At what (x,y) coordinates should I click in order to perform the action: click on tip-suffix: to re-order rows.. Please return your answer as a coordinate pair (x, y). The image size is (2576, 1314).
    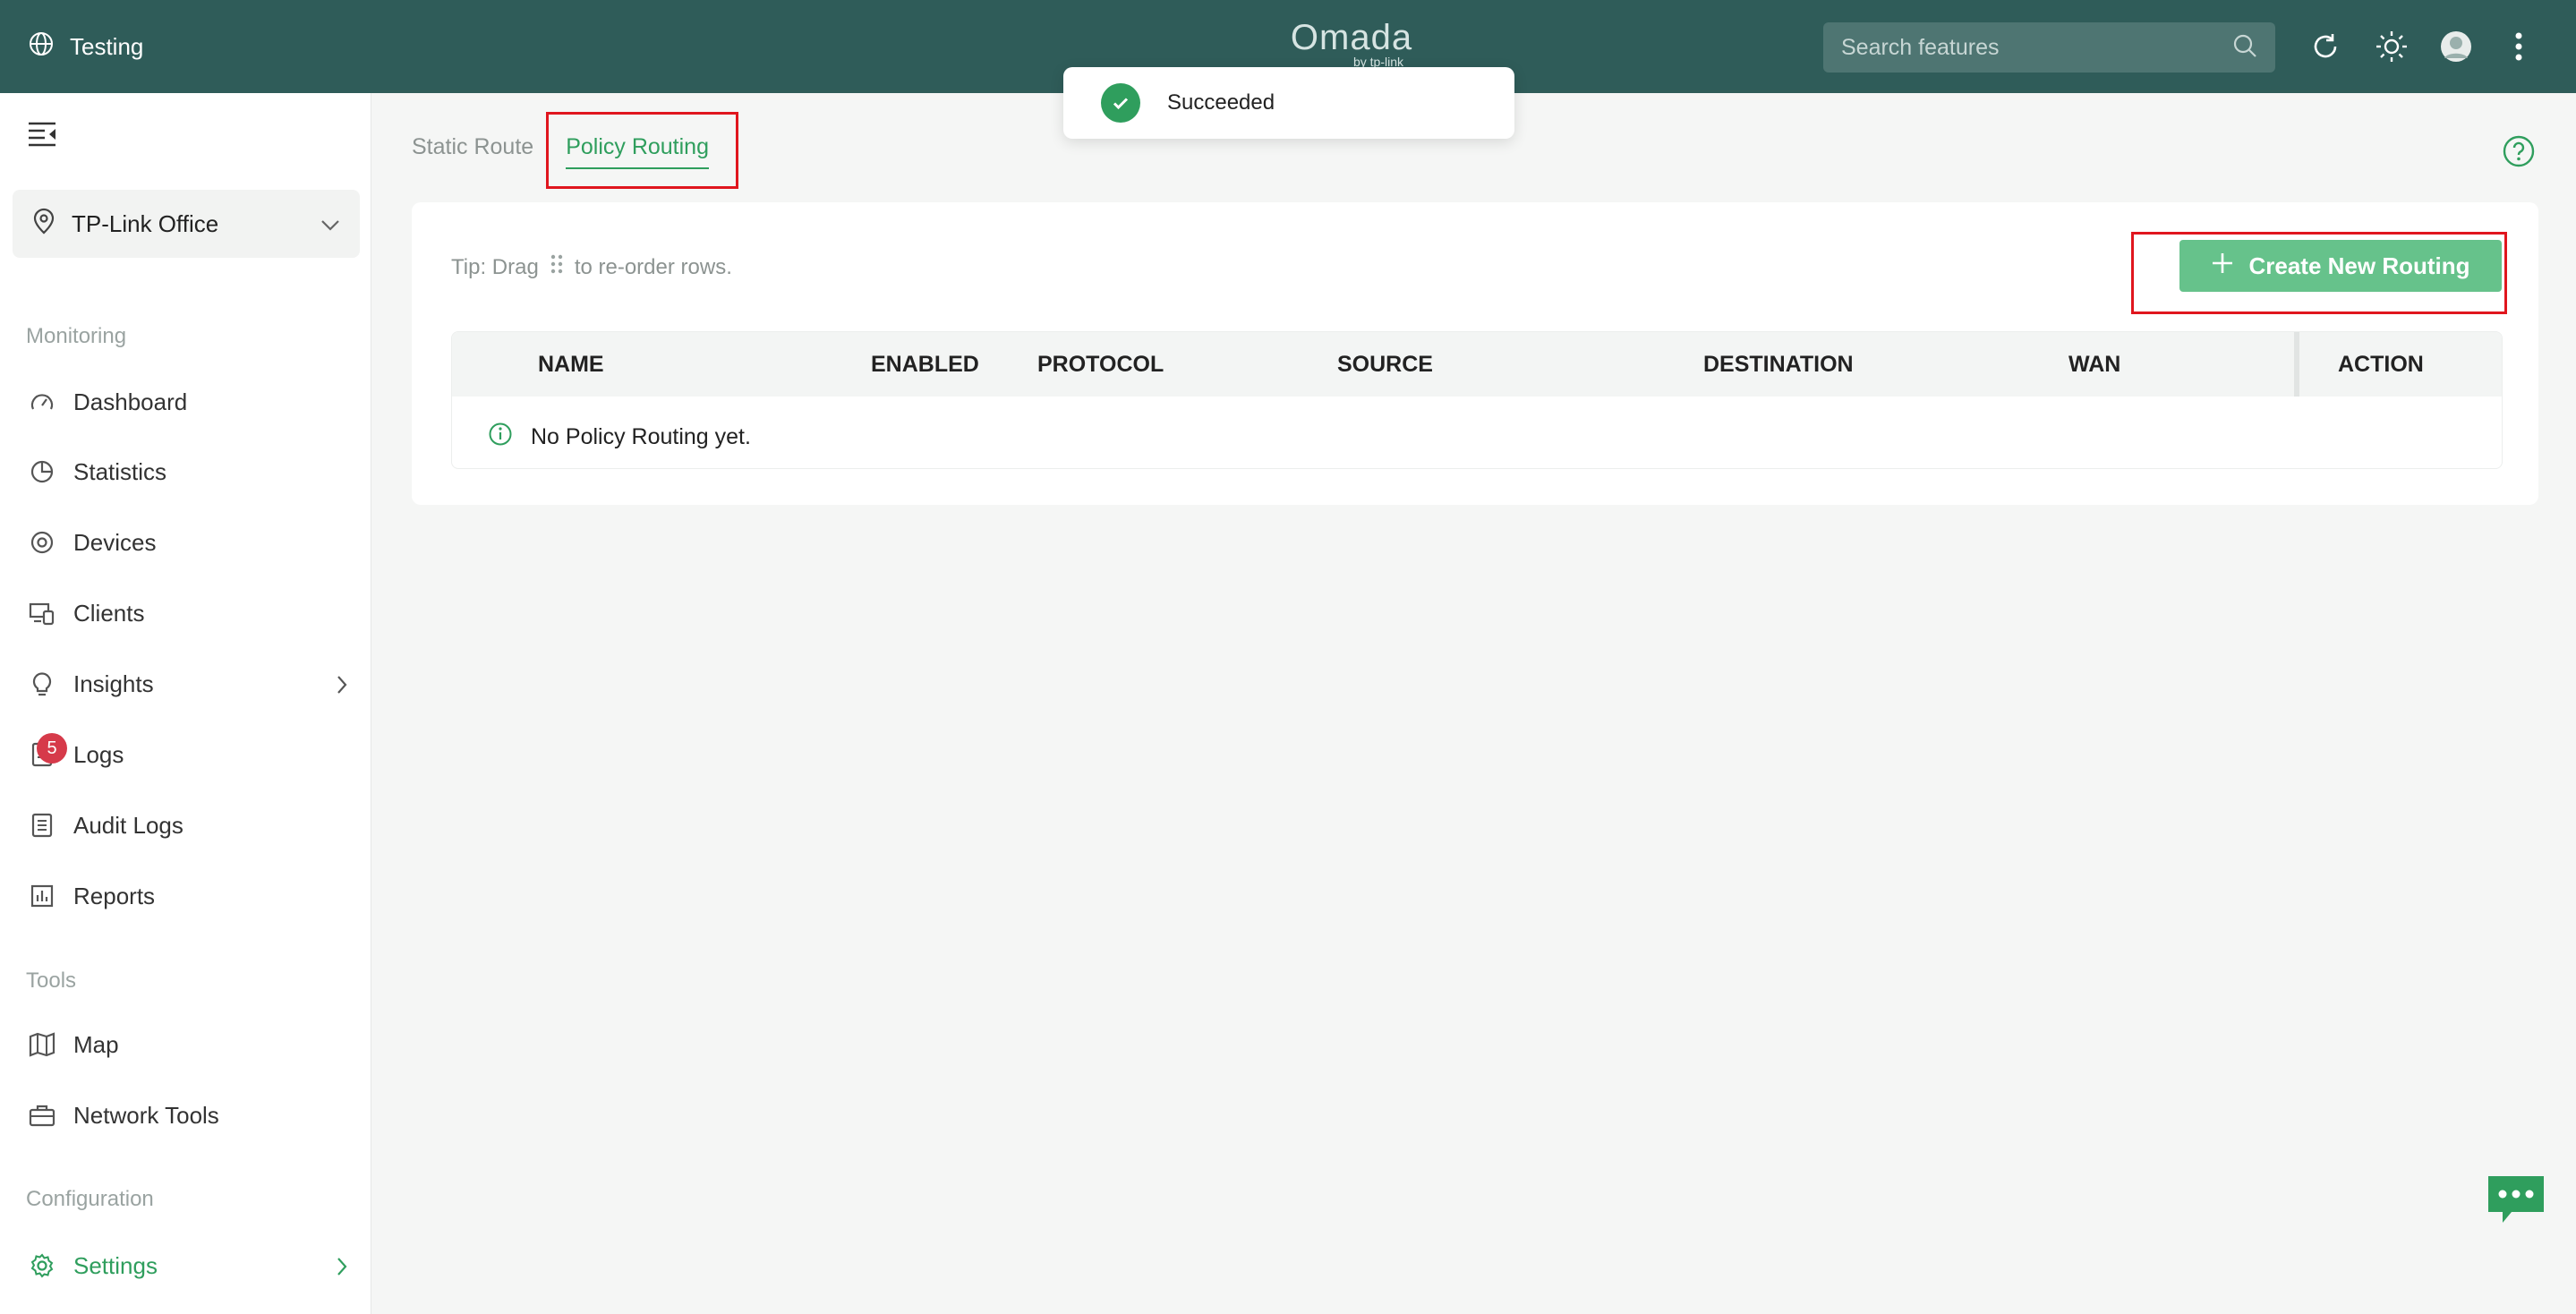
    Looking at the image, I should click on (653, 266).